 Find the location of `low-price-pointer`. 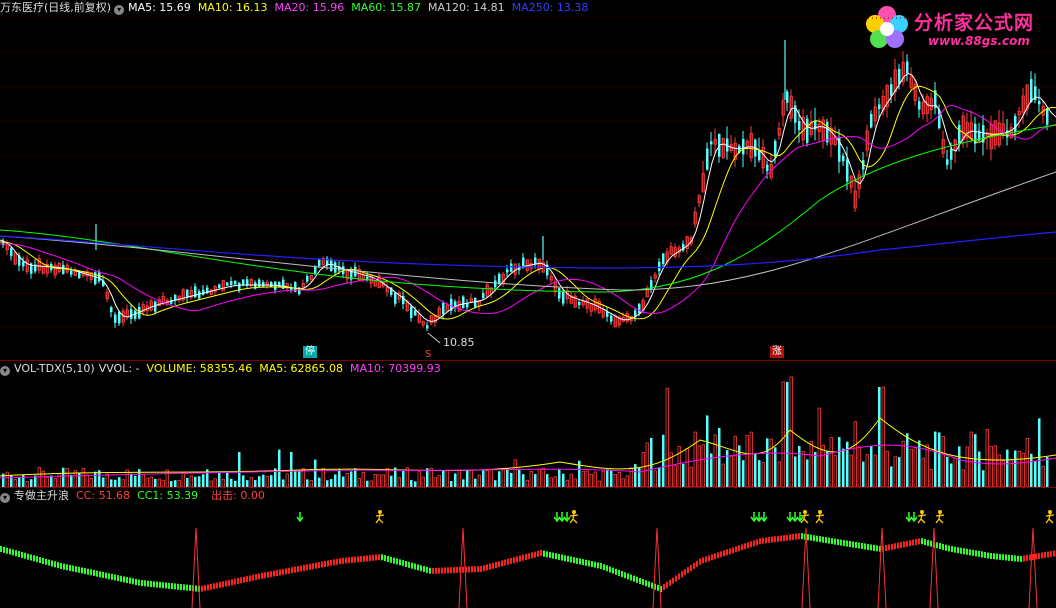

low-price-pointer is located at coordinates (434, 338).